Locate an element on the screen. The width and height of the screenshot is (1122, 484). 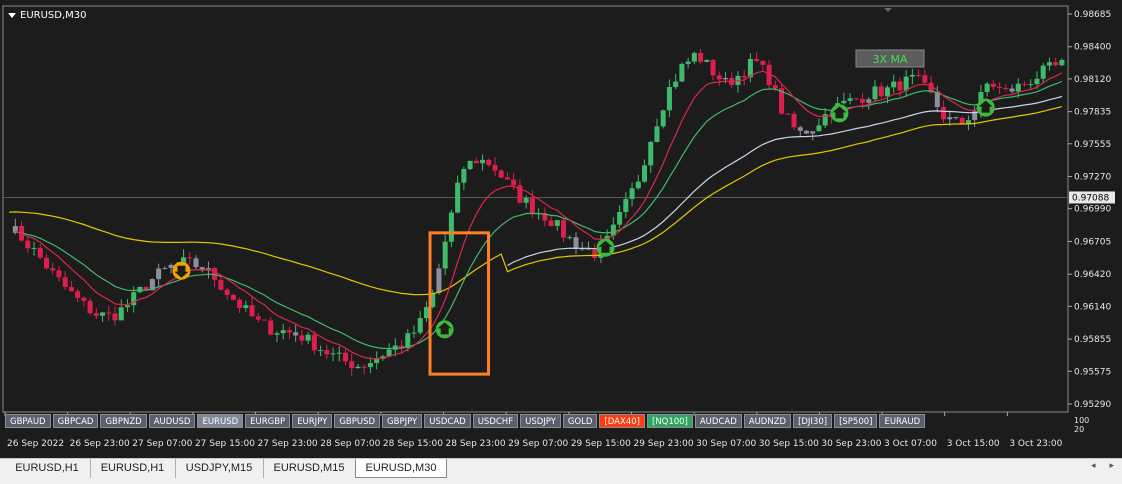
y-tick-label: 0.95575 is located at coordinates (1092, 372).